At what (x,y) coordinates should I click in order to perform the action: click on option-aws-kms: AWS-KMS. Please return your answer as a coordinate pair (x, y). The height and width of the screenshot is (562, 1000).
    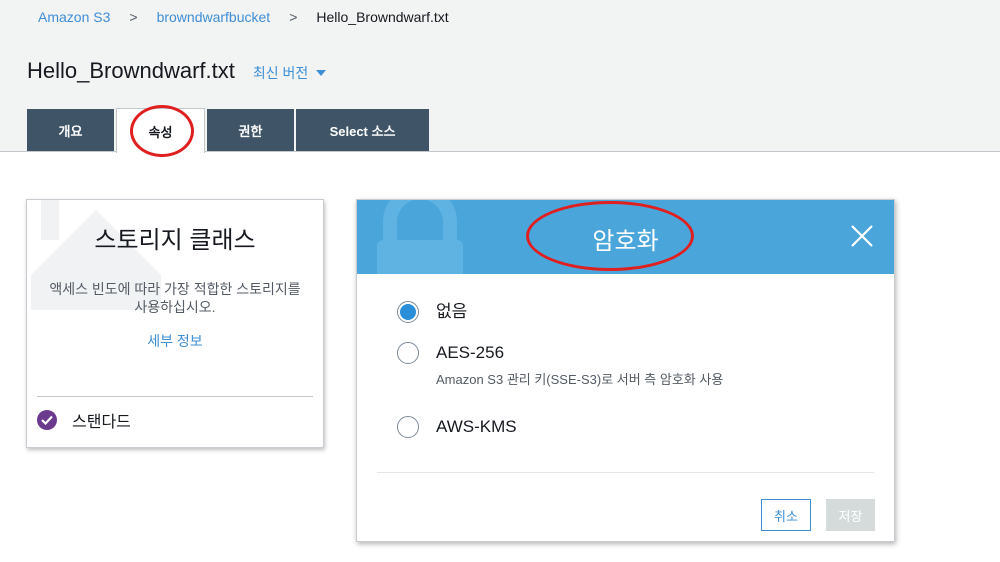
    Looking at the image, I should click on (457, 427).